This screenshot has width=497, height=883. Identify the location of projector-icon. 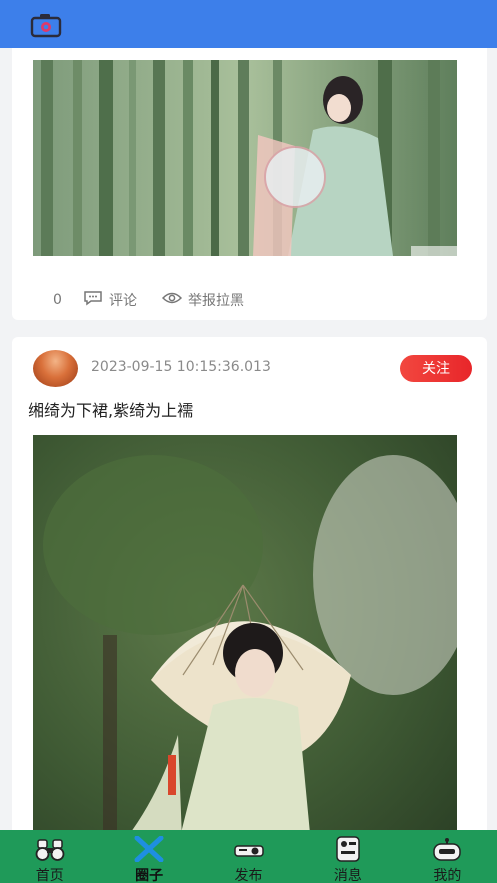
(249, 849).